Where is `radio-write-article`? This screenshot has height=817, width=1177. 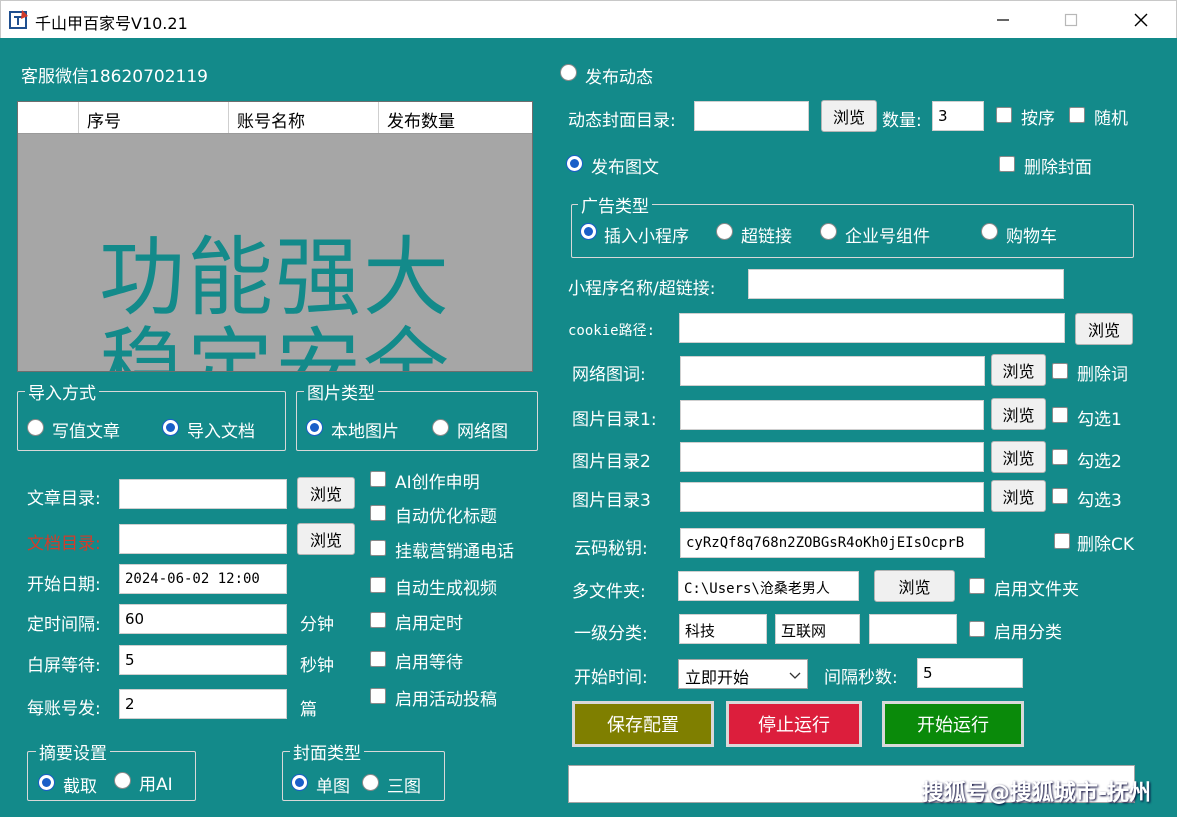
radio-write-article is located at coordinates (35, 427).